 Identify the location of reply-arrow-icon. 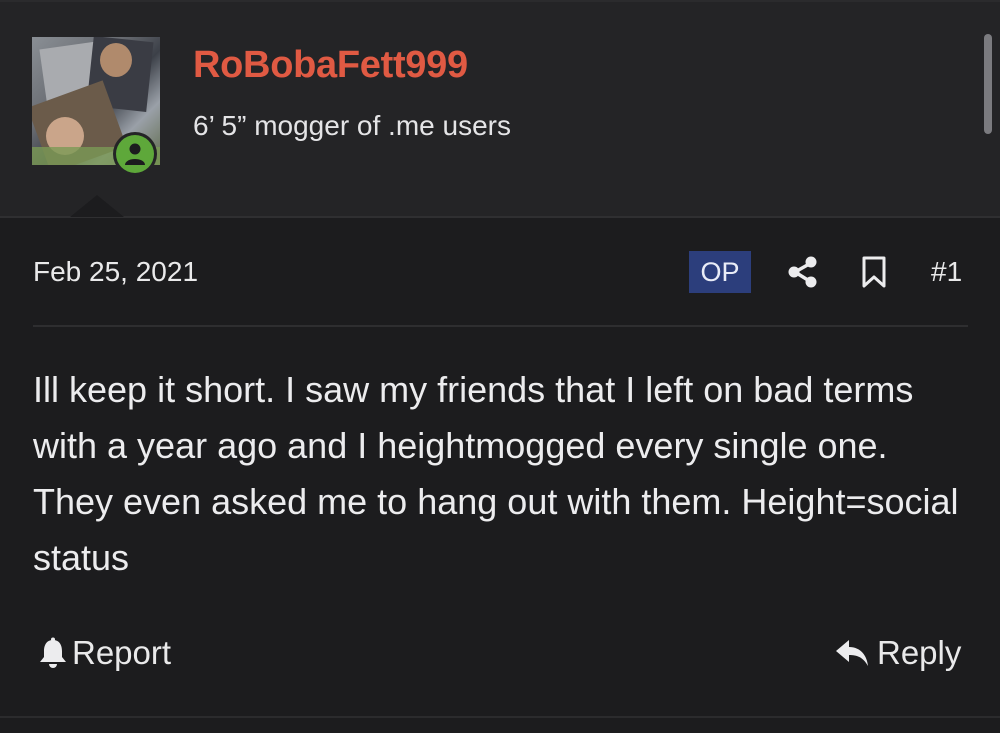
(852, 653).